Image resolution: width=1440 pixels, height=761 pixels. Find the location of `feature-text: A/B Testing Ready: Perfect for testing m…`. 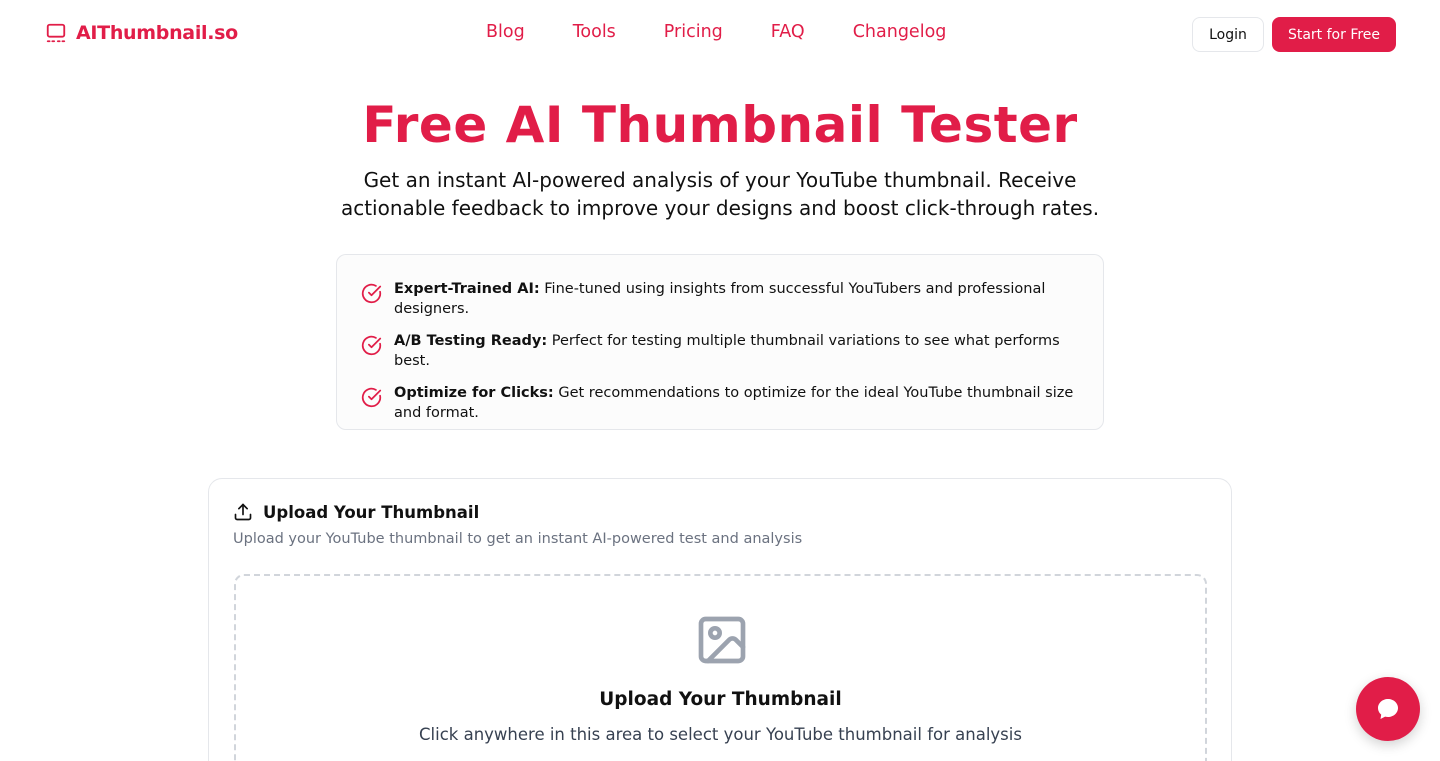

feature-text: A/B Testing Ready: Perfect for testing m… is located at coordinates (736, 351).